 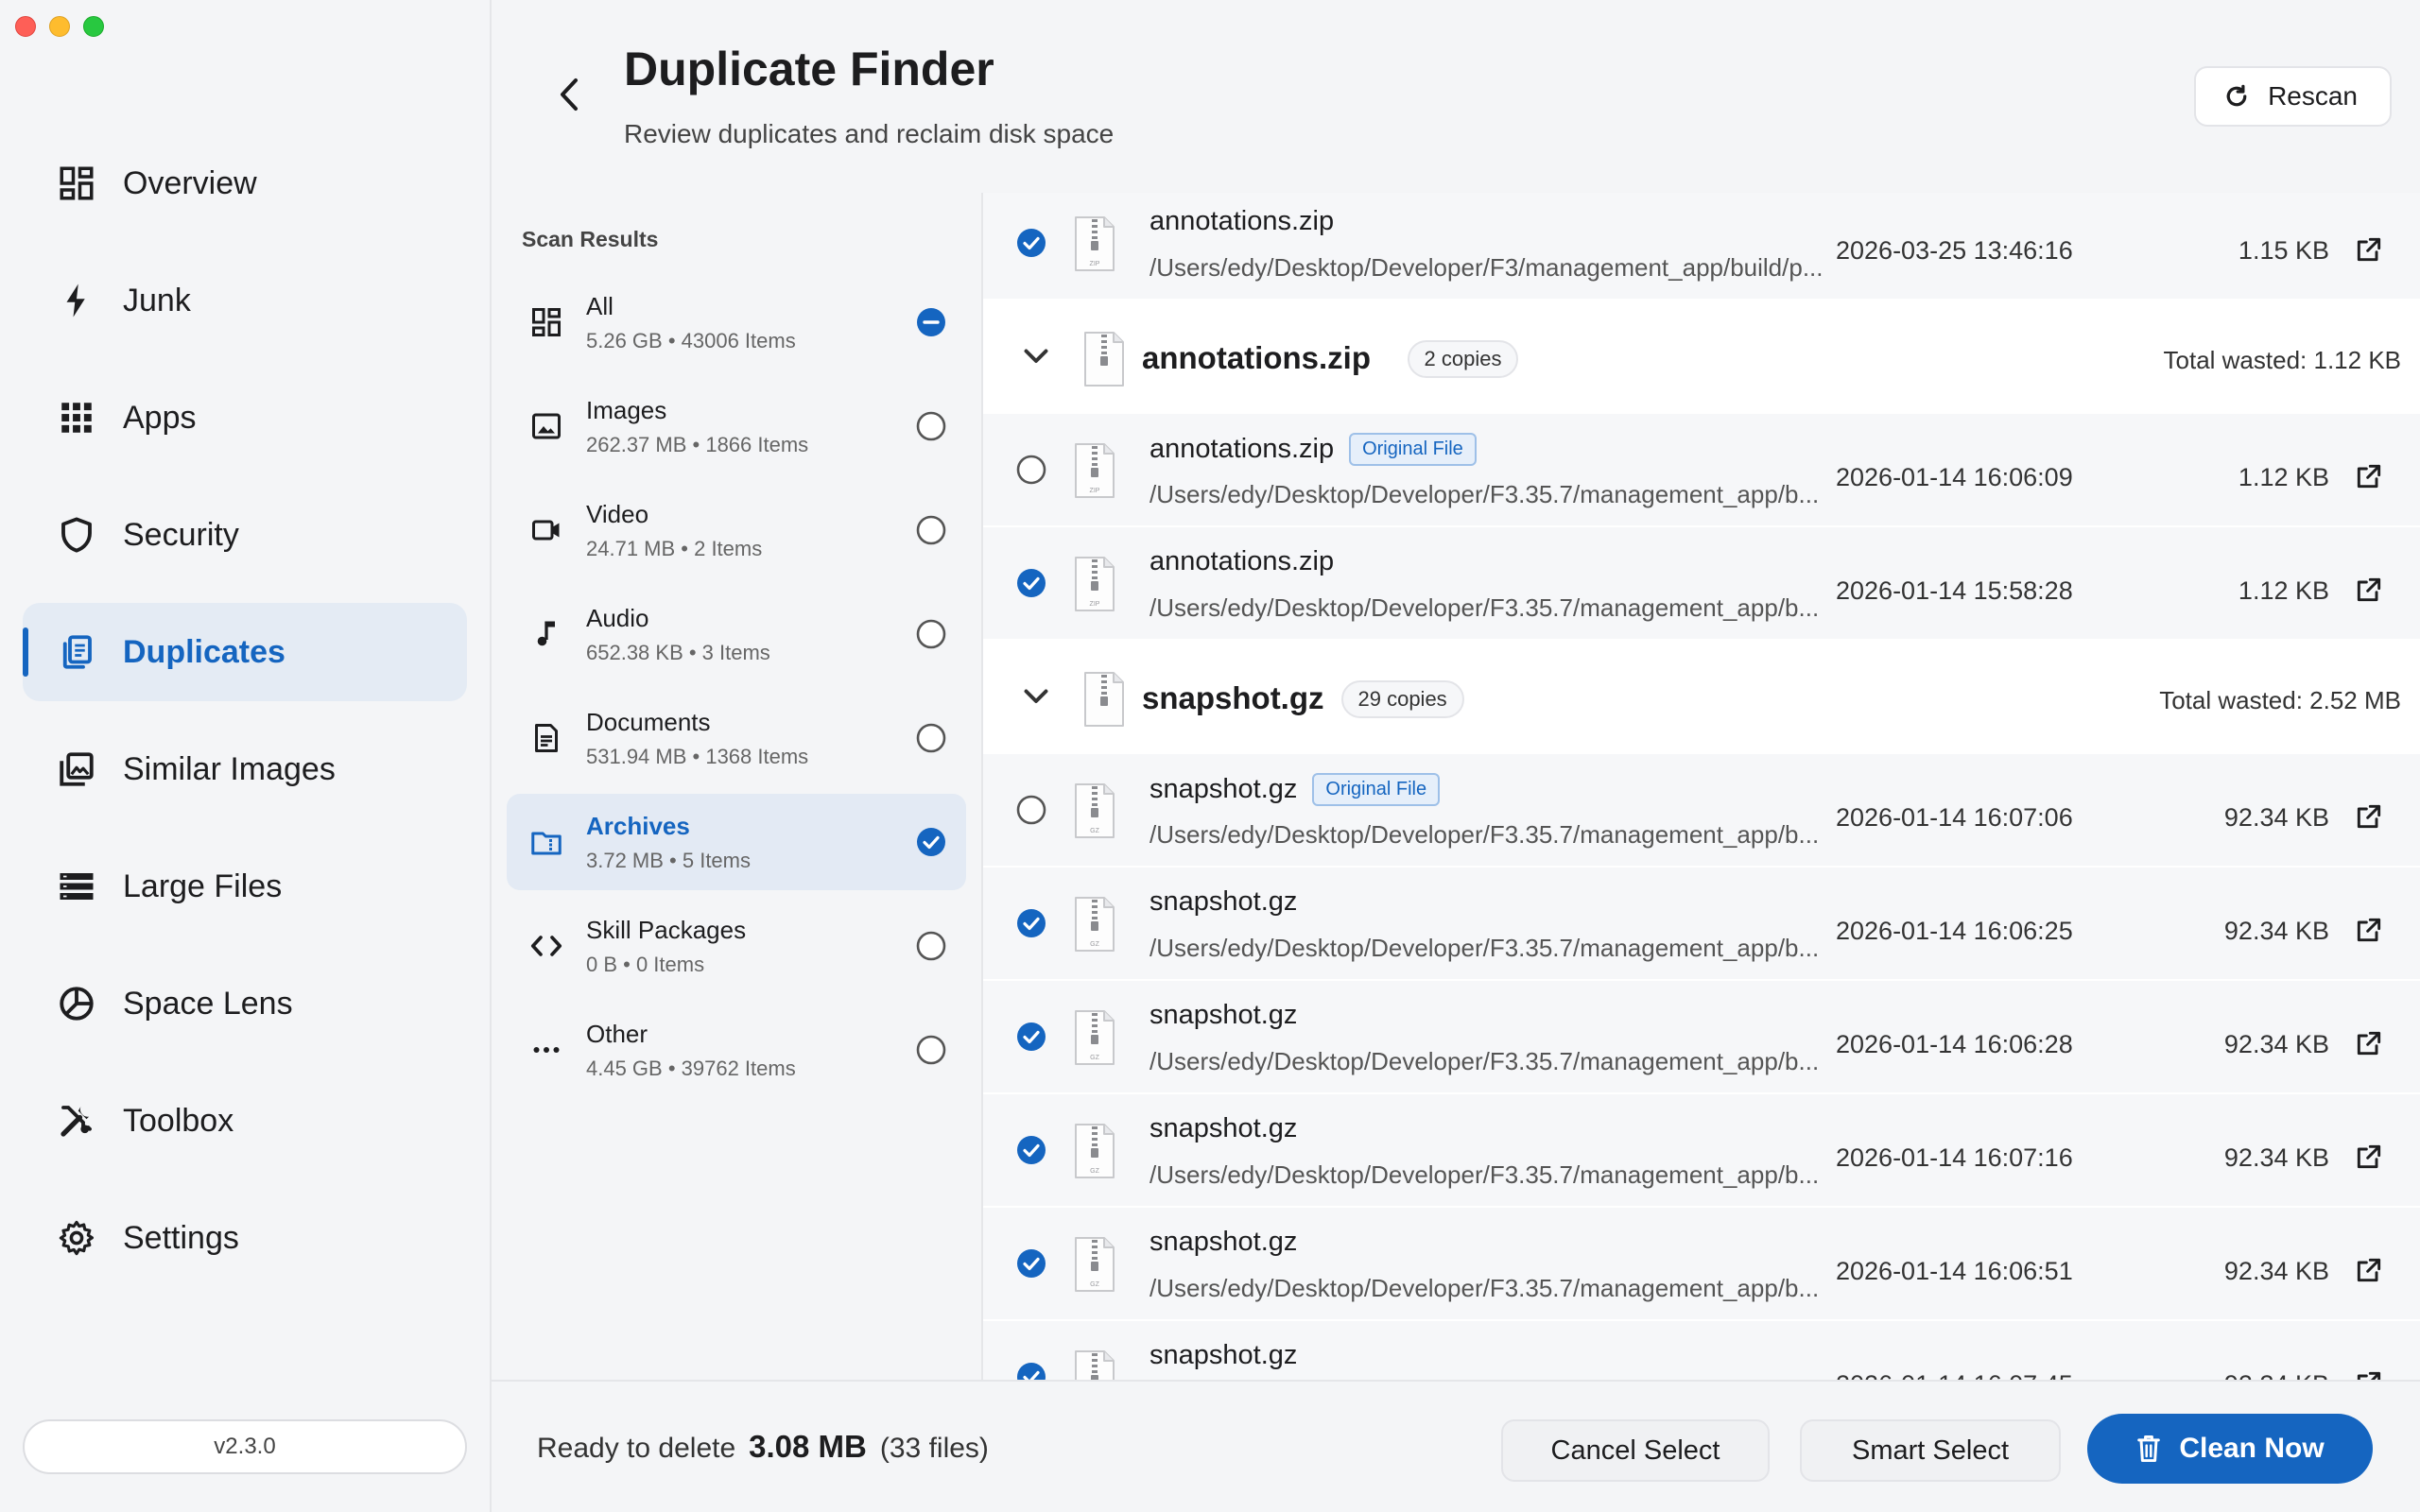 I want to click on back-button, so click(x=569, y=94).